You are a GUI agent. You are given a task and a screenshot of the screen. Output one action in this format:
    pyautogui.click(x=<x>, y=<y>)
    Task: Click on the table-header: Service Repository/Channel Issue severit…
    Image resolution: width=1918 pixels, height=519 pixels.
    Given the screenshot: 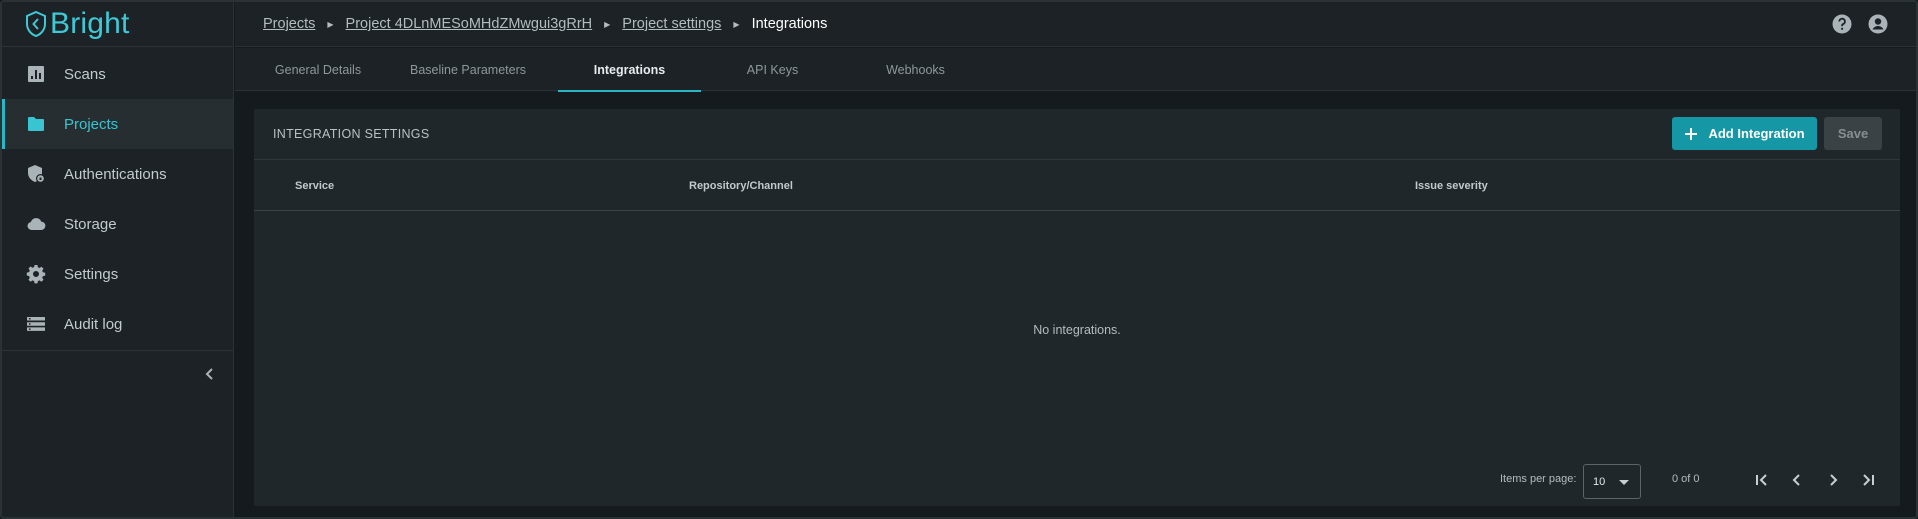 What is the action you would take?
    pyautogui.click(x=1077, y=185)
    